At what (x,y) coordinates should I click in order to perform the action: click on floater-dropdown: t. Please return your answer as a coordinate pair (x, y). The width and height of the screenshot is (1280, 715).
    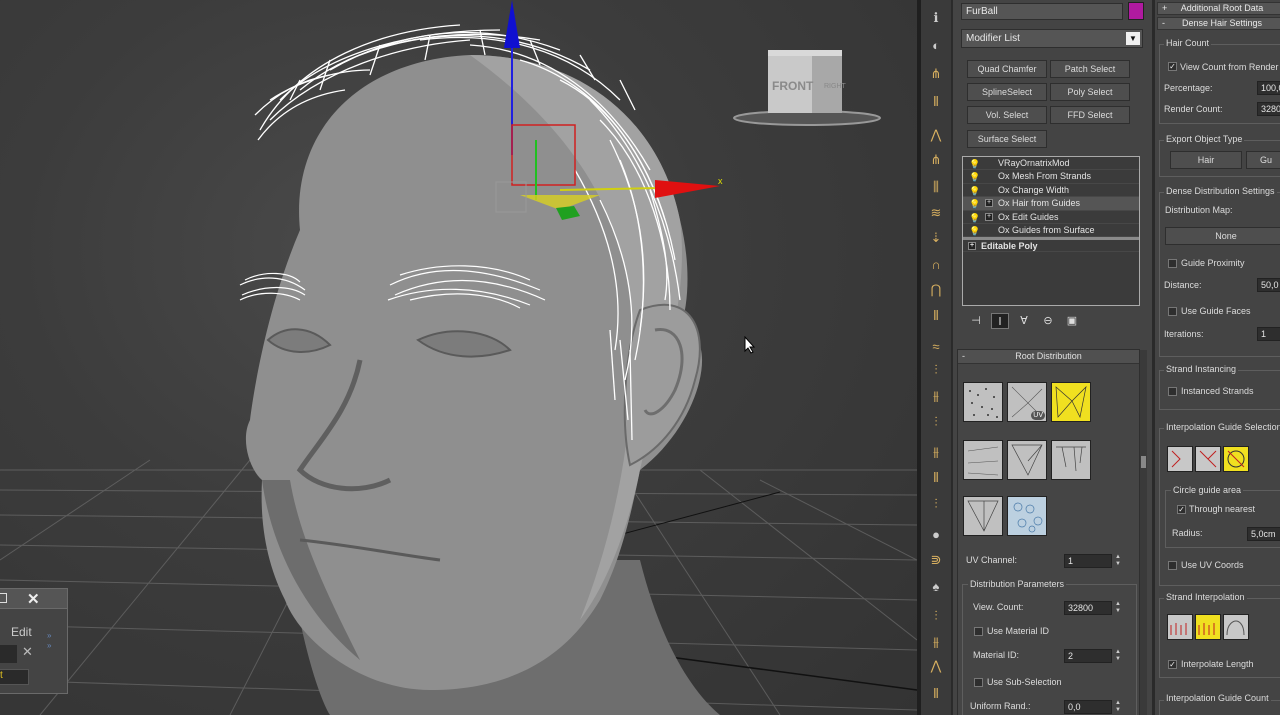
    Looking at the image, I should click on (14, 677).